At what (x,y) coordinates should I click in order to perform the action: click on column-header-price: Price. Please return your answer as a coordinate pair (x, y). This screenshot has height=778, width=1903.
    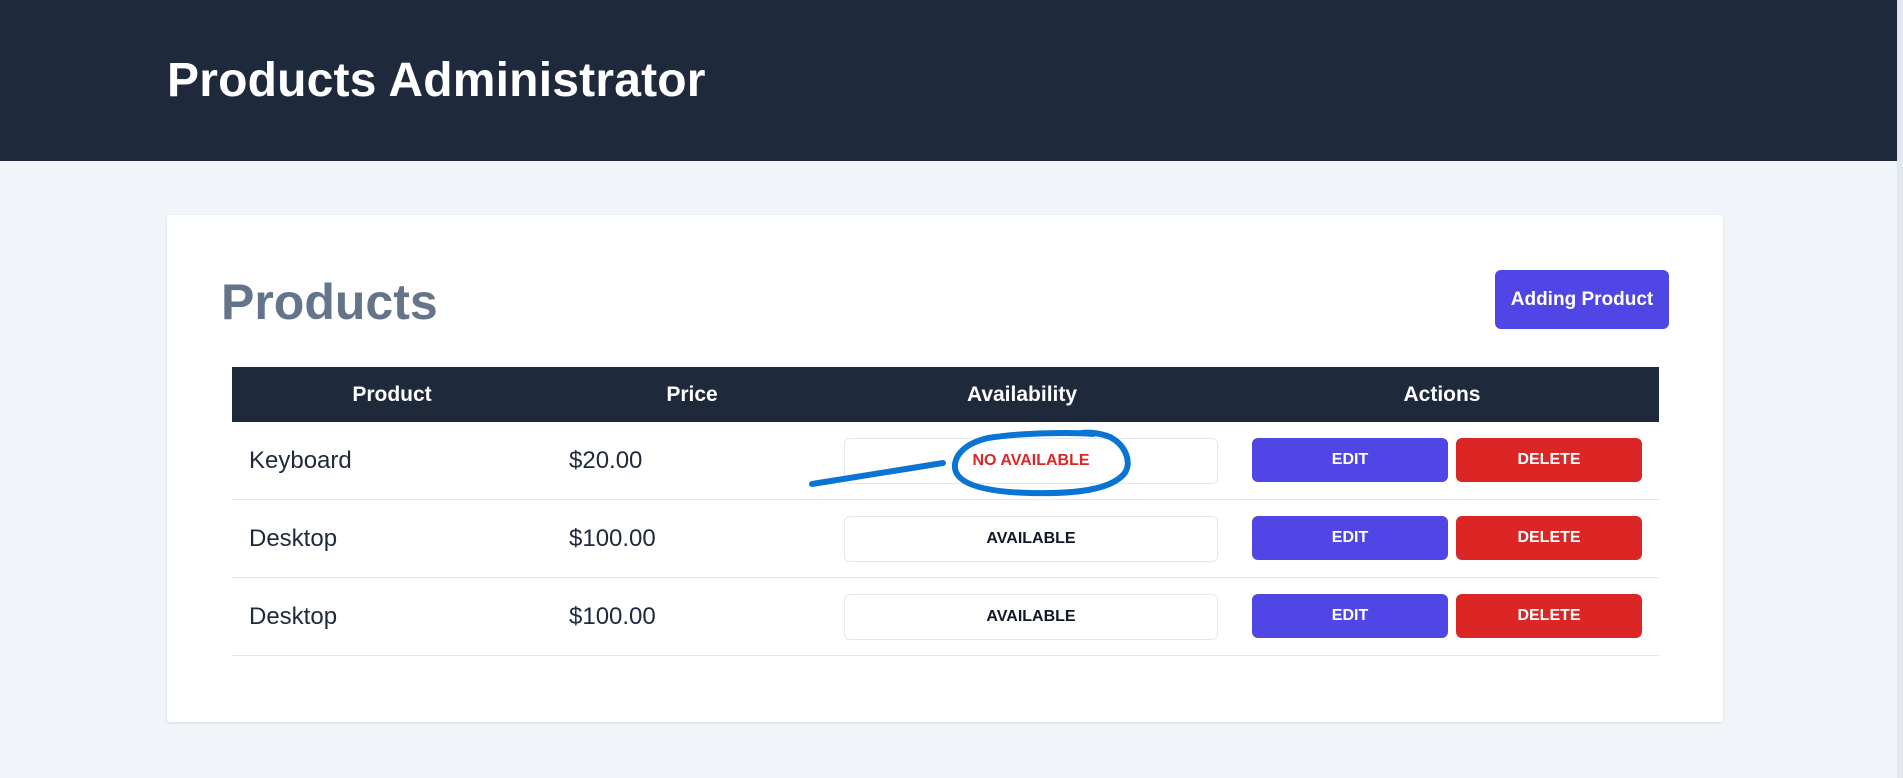
    Looking at the image, I should click on (692, 394).